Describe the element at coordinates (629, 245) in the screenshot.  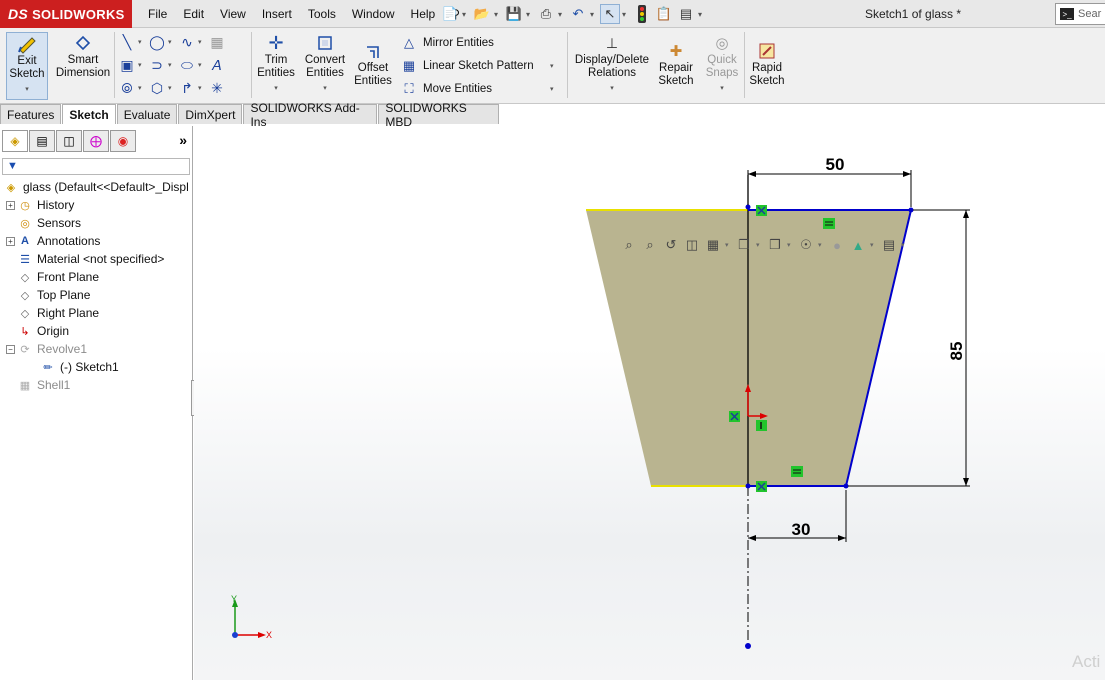
I see `zoom-to-fit-icon: ⌕` at that location.